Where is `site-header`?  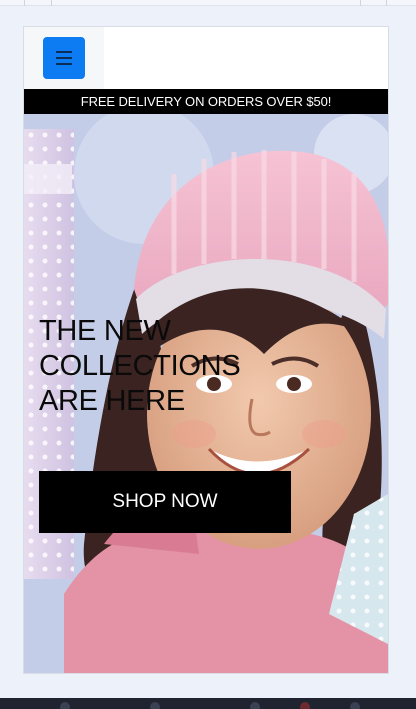 site-header is located at coordinates (206, 58).